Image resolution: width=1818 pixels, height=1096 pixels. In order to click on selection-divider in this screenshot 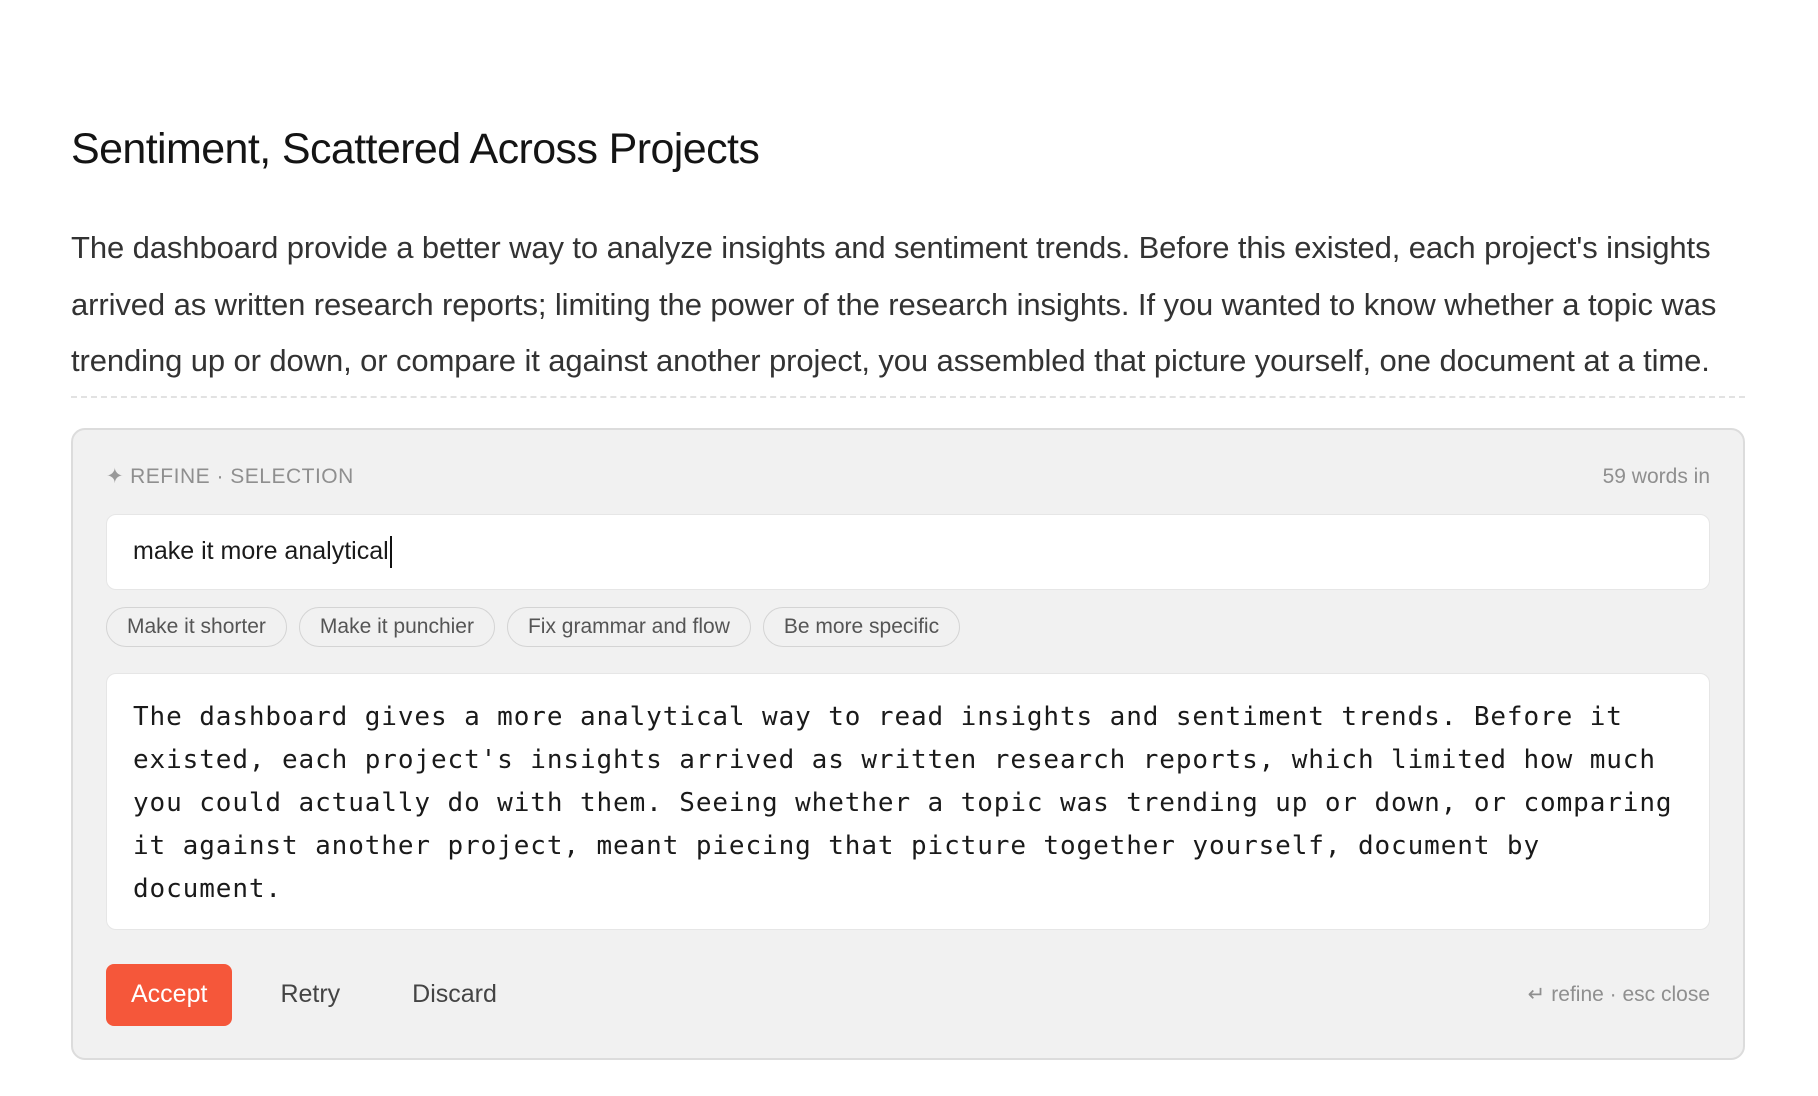, I will do `click(908, 396)`.